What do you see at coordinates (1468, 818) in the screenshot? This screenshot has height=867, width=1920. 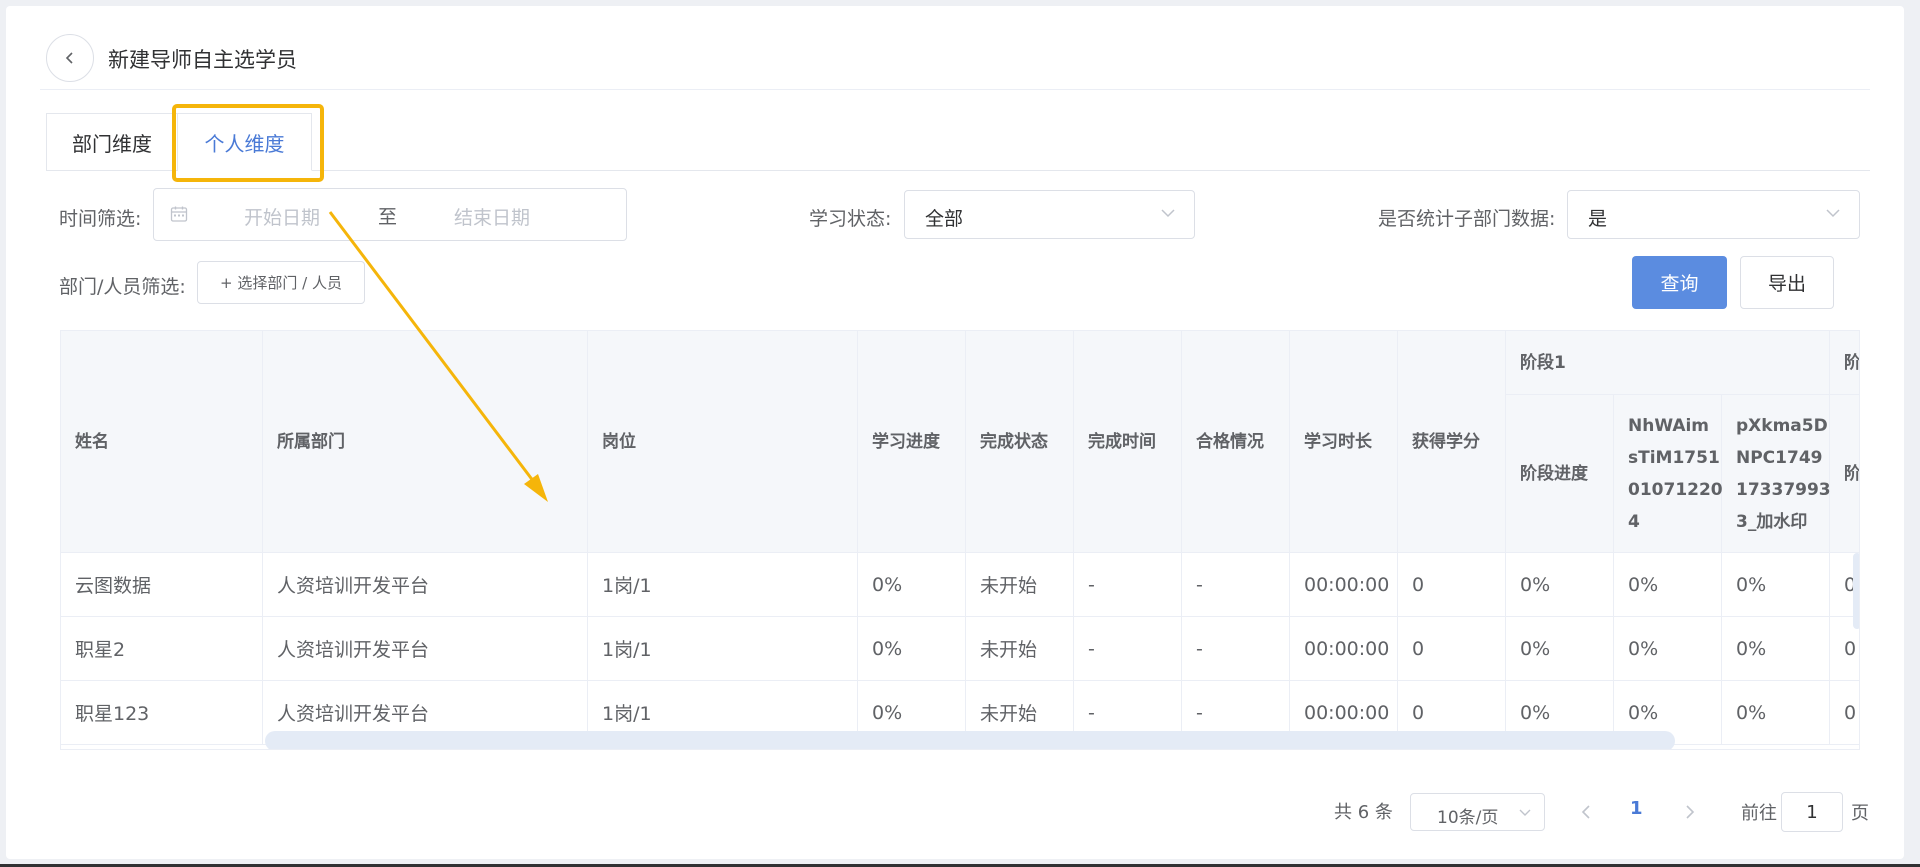 I see `page-size-value: 10条/页` at bounding box center [1468, 818].